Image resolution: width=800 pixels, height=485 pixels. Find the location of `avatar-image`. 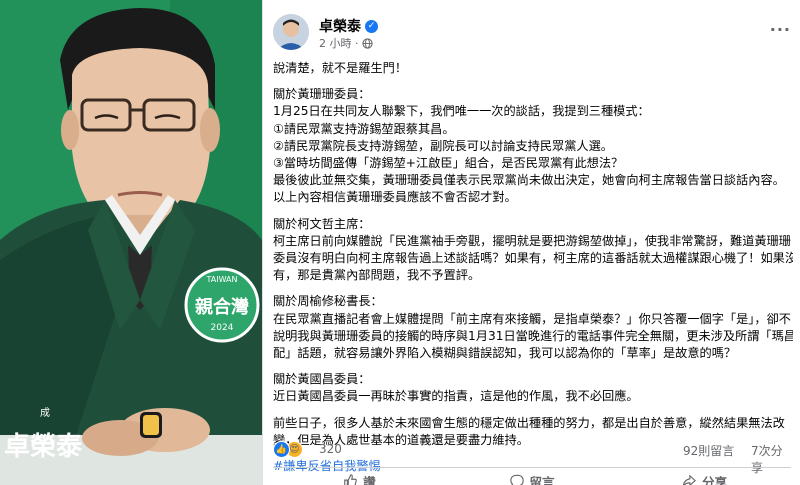

avatar-image is located at coordinates (291, 32).